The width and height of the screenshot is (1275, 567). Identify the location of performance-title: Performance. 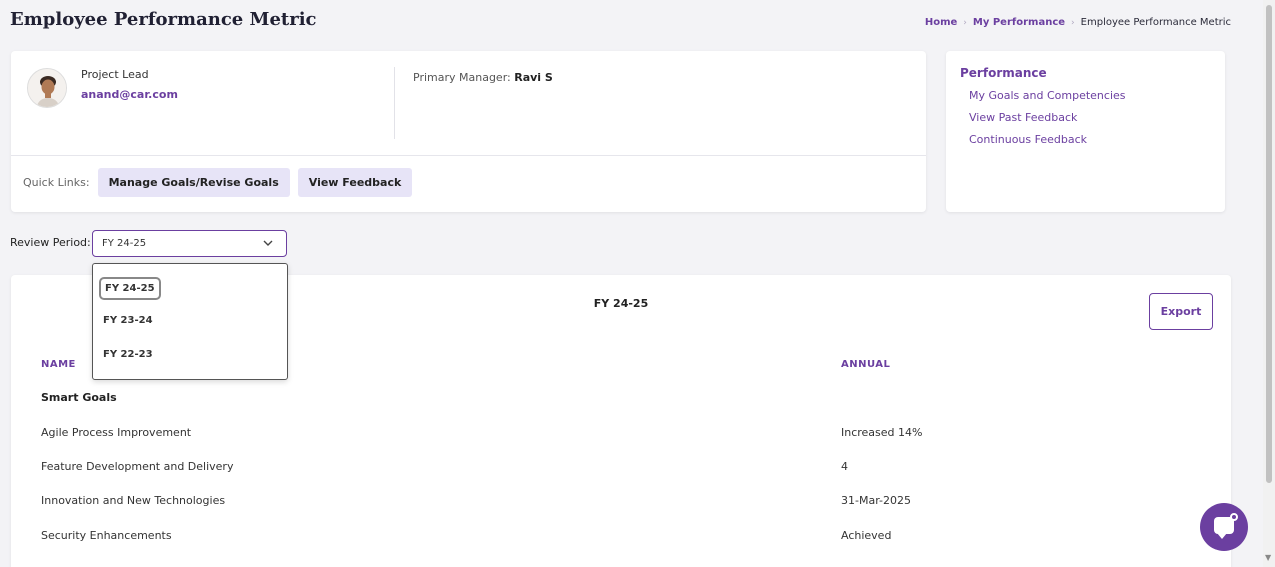
(1003, 73).